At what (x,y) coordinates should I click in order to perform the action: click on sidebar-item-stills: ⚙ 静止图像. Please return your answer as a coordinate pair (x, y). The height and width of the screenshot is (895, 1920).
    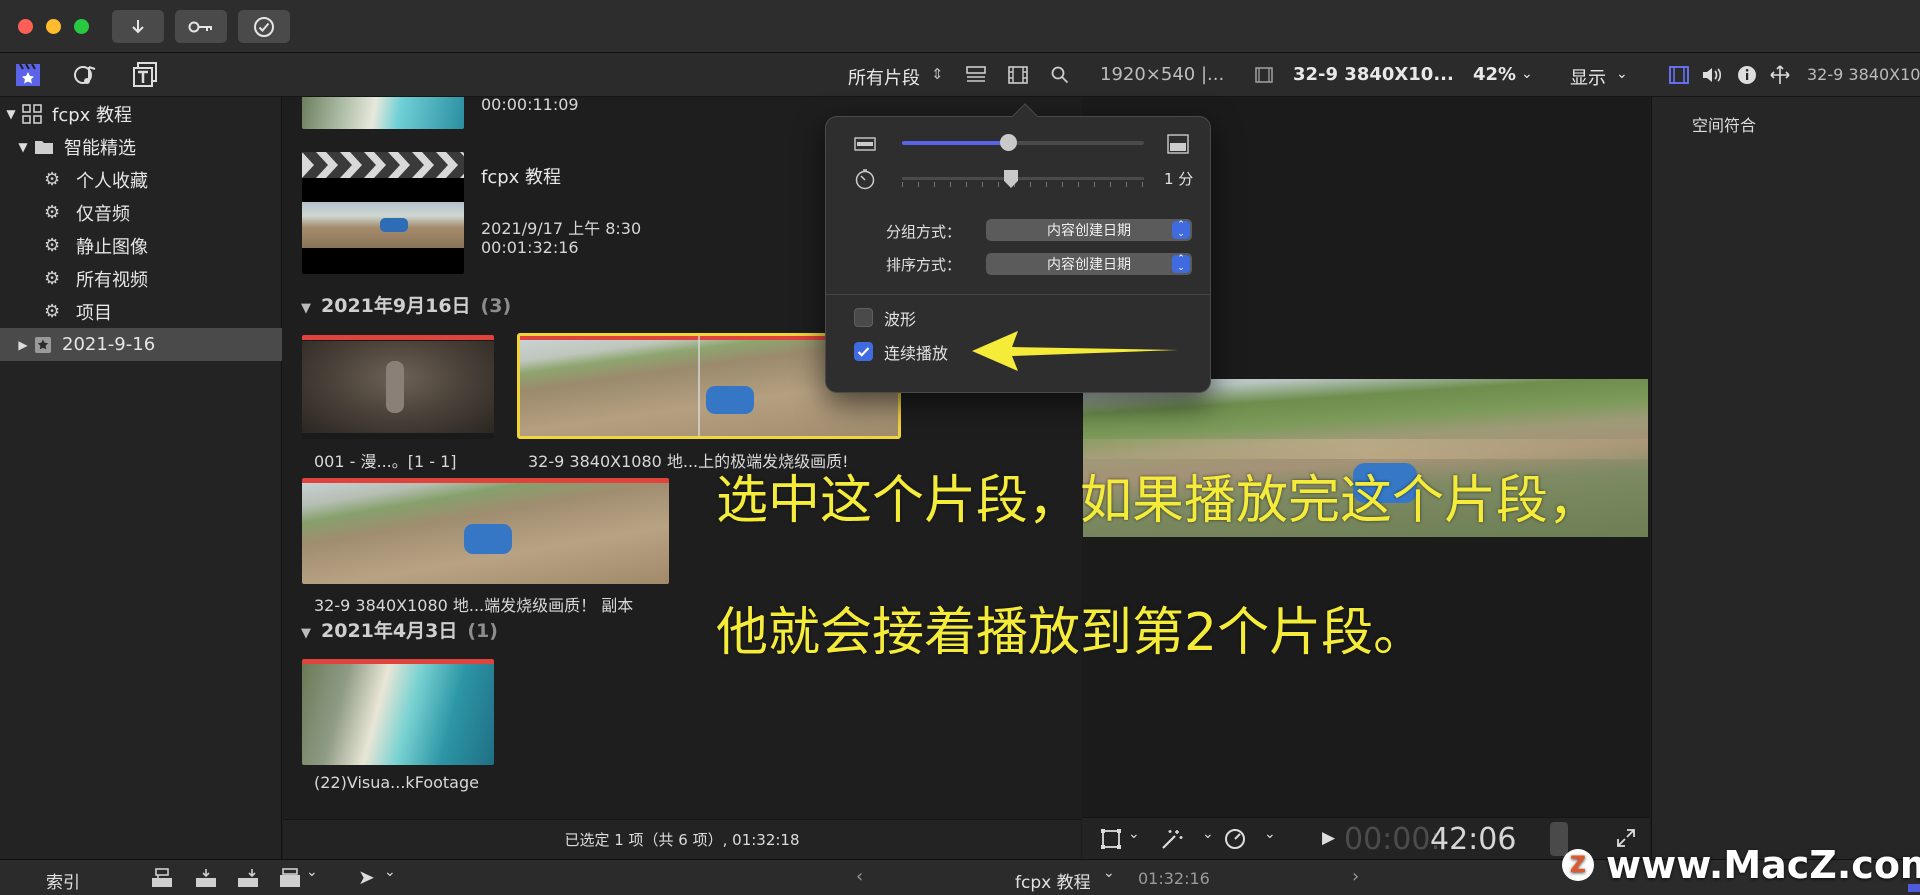
    Looking at the image, I should click on (141, 245).